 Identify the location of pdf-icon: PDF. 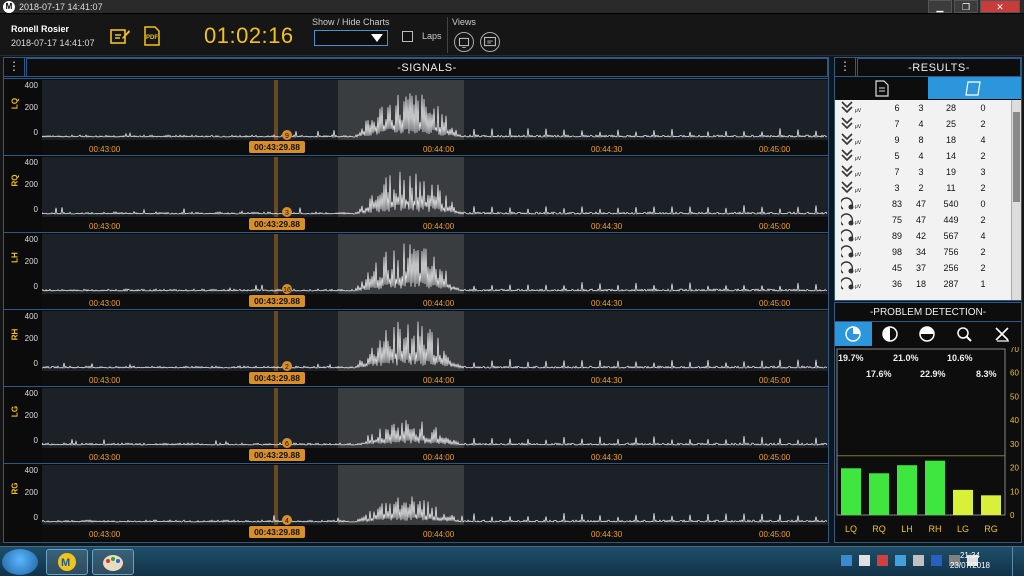
(152, 36).